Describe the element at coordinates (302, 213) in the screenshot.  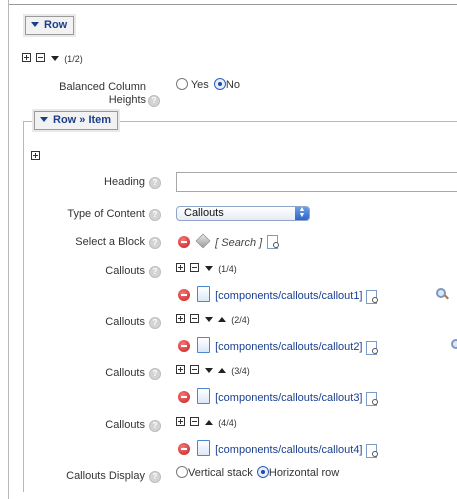
I see `select-arrows-icon: ▲ ▼` at that location.